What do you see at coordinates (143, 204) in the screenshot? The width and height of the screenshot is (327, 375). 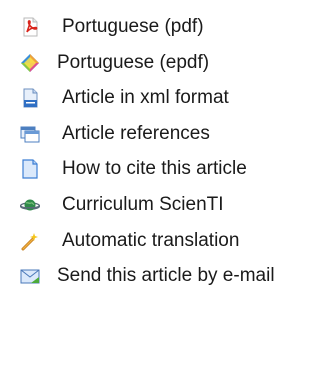 I see `menu-item-label: Curriculum ScienTI` at bounding box center [143, 204].